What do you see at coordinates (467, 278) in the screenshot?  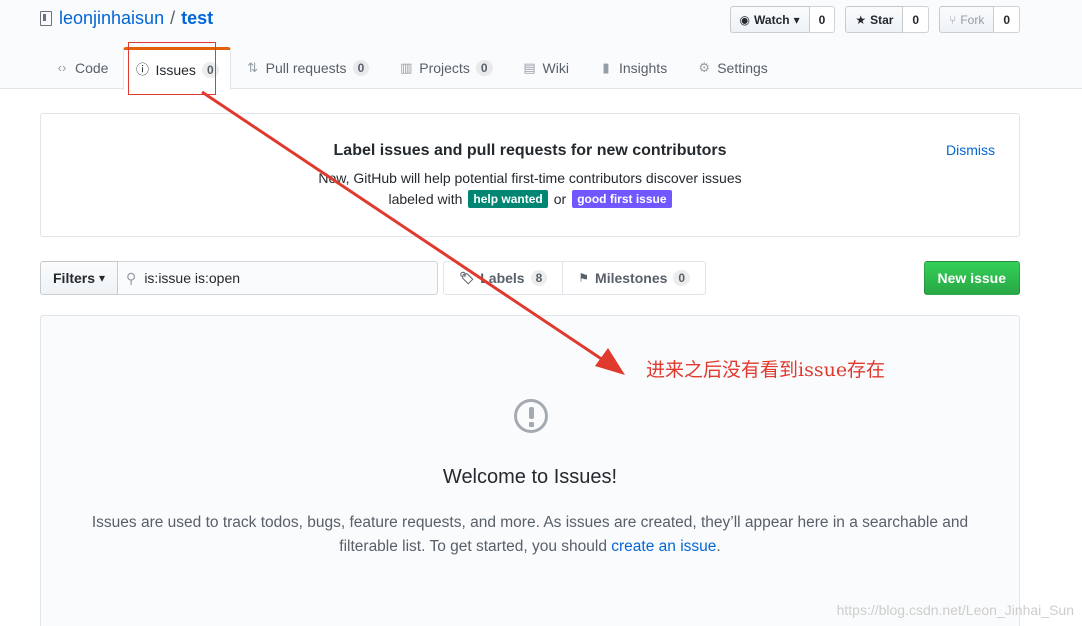 I see `tag-icon: 🏷︎` at bounding box center [467, 278].